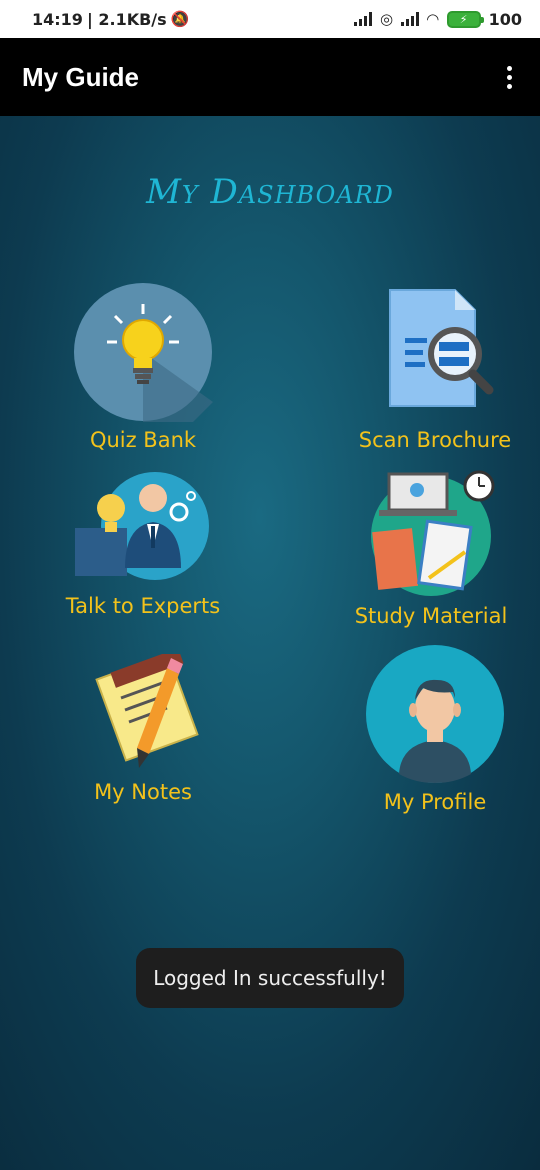 Image resolution: width=540 pixels, height=1170 pixels. I want to click on app-bar: My Guide, so click(270, 77).